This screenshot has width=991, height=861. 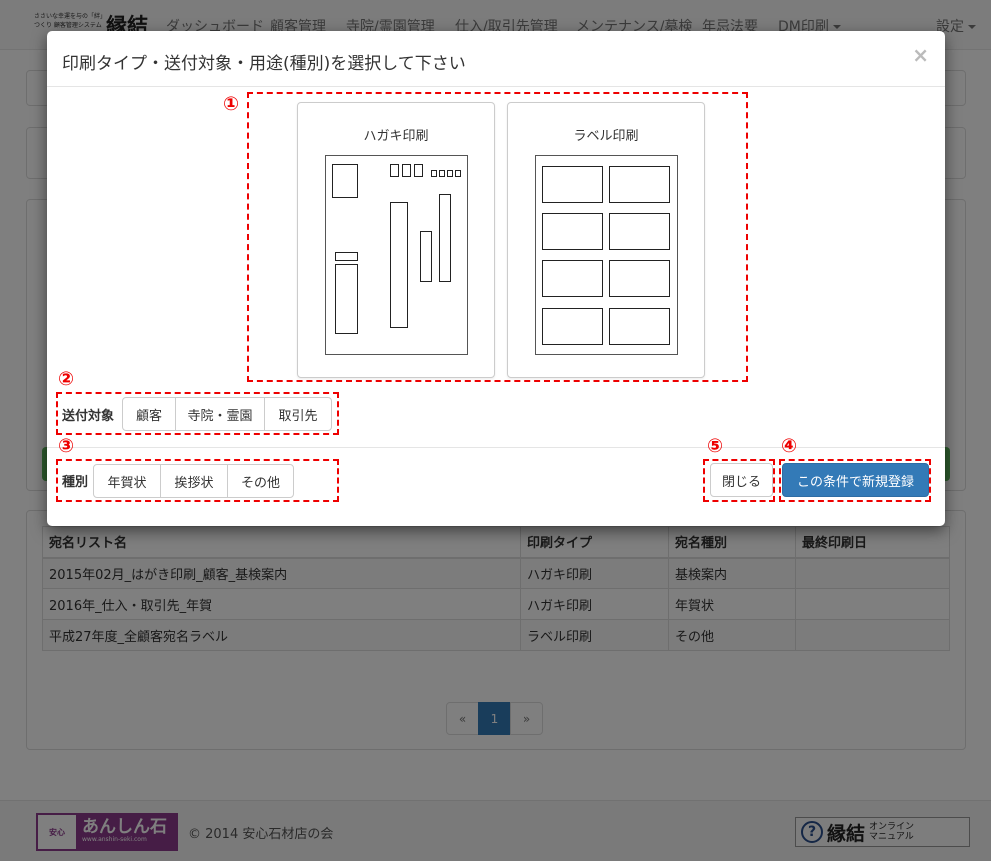 What do you see at coordinates (66, 446) in the screenshot?
I see `annotation-3: ③` at bounding box center [66, 446].